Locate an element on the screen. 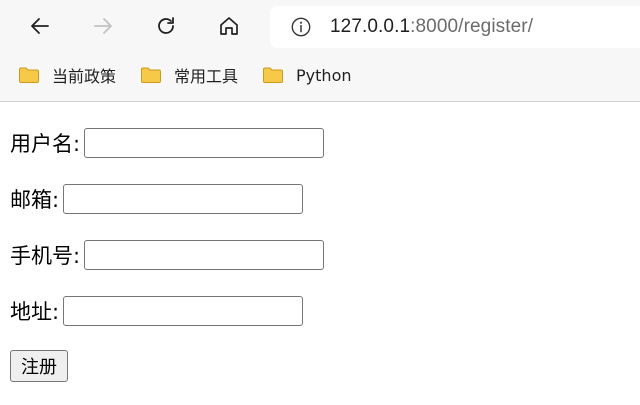  email-label: 邮箱: is located at coordinates (35, 200).